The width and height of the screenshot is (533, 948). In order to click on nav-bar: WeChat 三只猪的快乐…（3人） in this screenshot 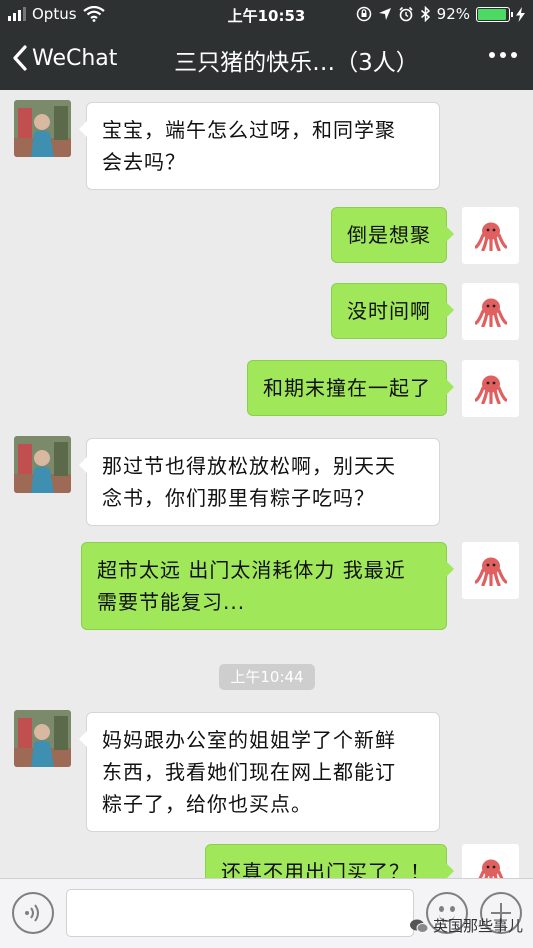, I will do `click(266, 60)`.